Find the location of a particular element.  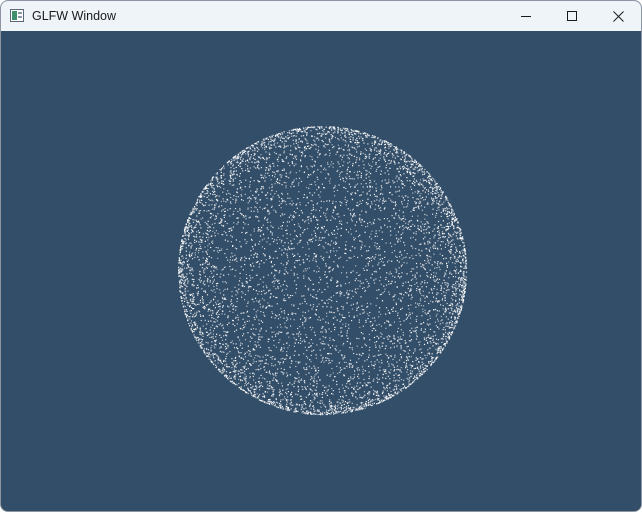

minimize-icon is located at coordinates (526, 16).